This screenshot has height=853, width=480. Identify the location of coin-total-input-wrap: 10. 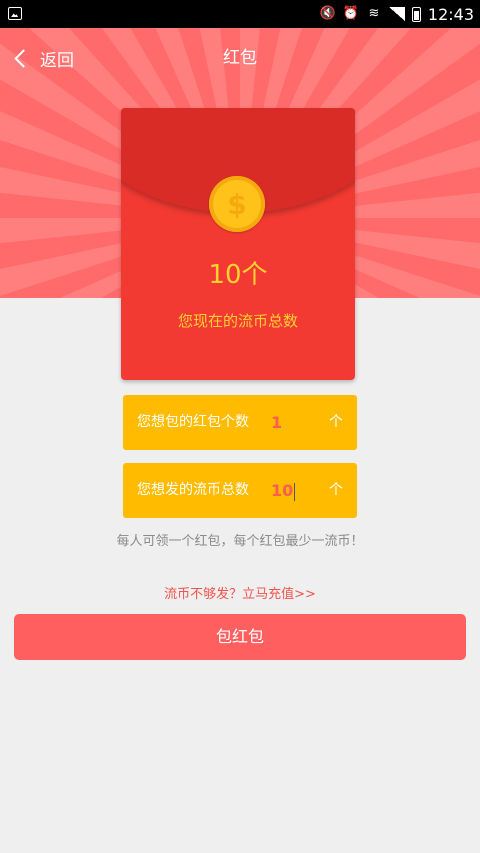
(285, 490).